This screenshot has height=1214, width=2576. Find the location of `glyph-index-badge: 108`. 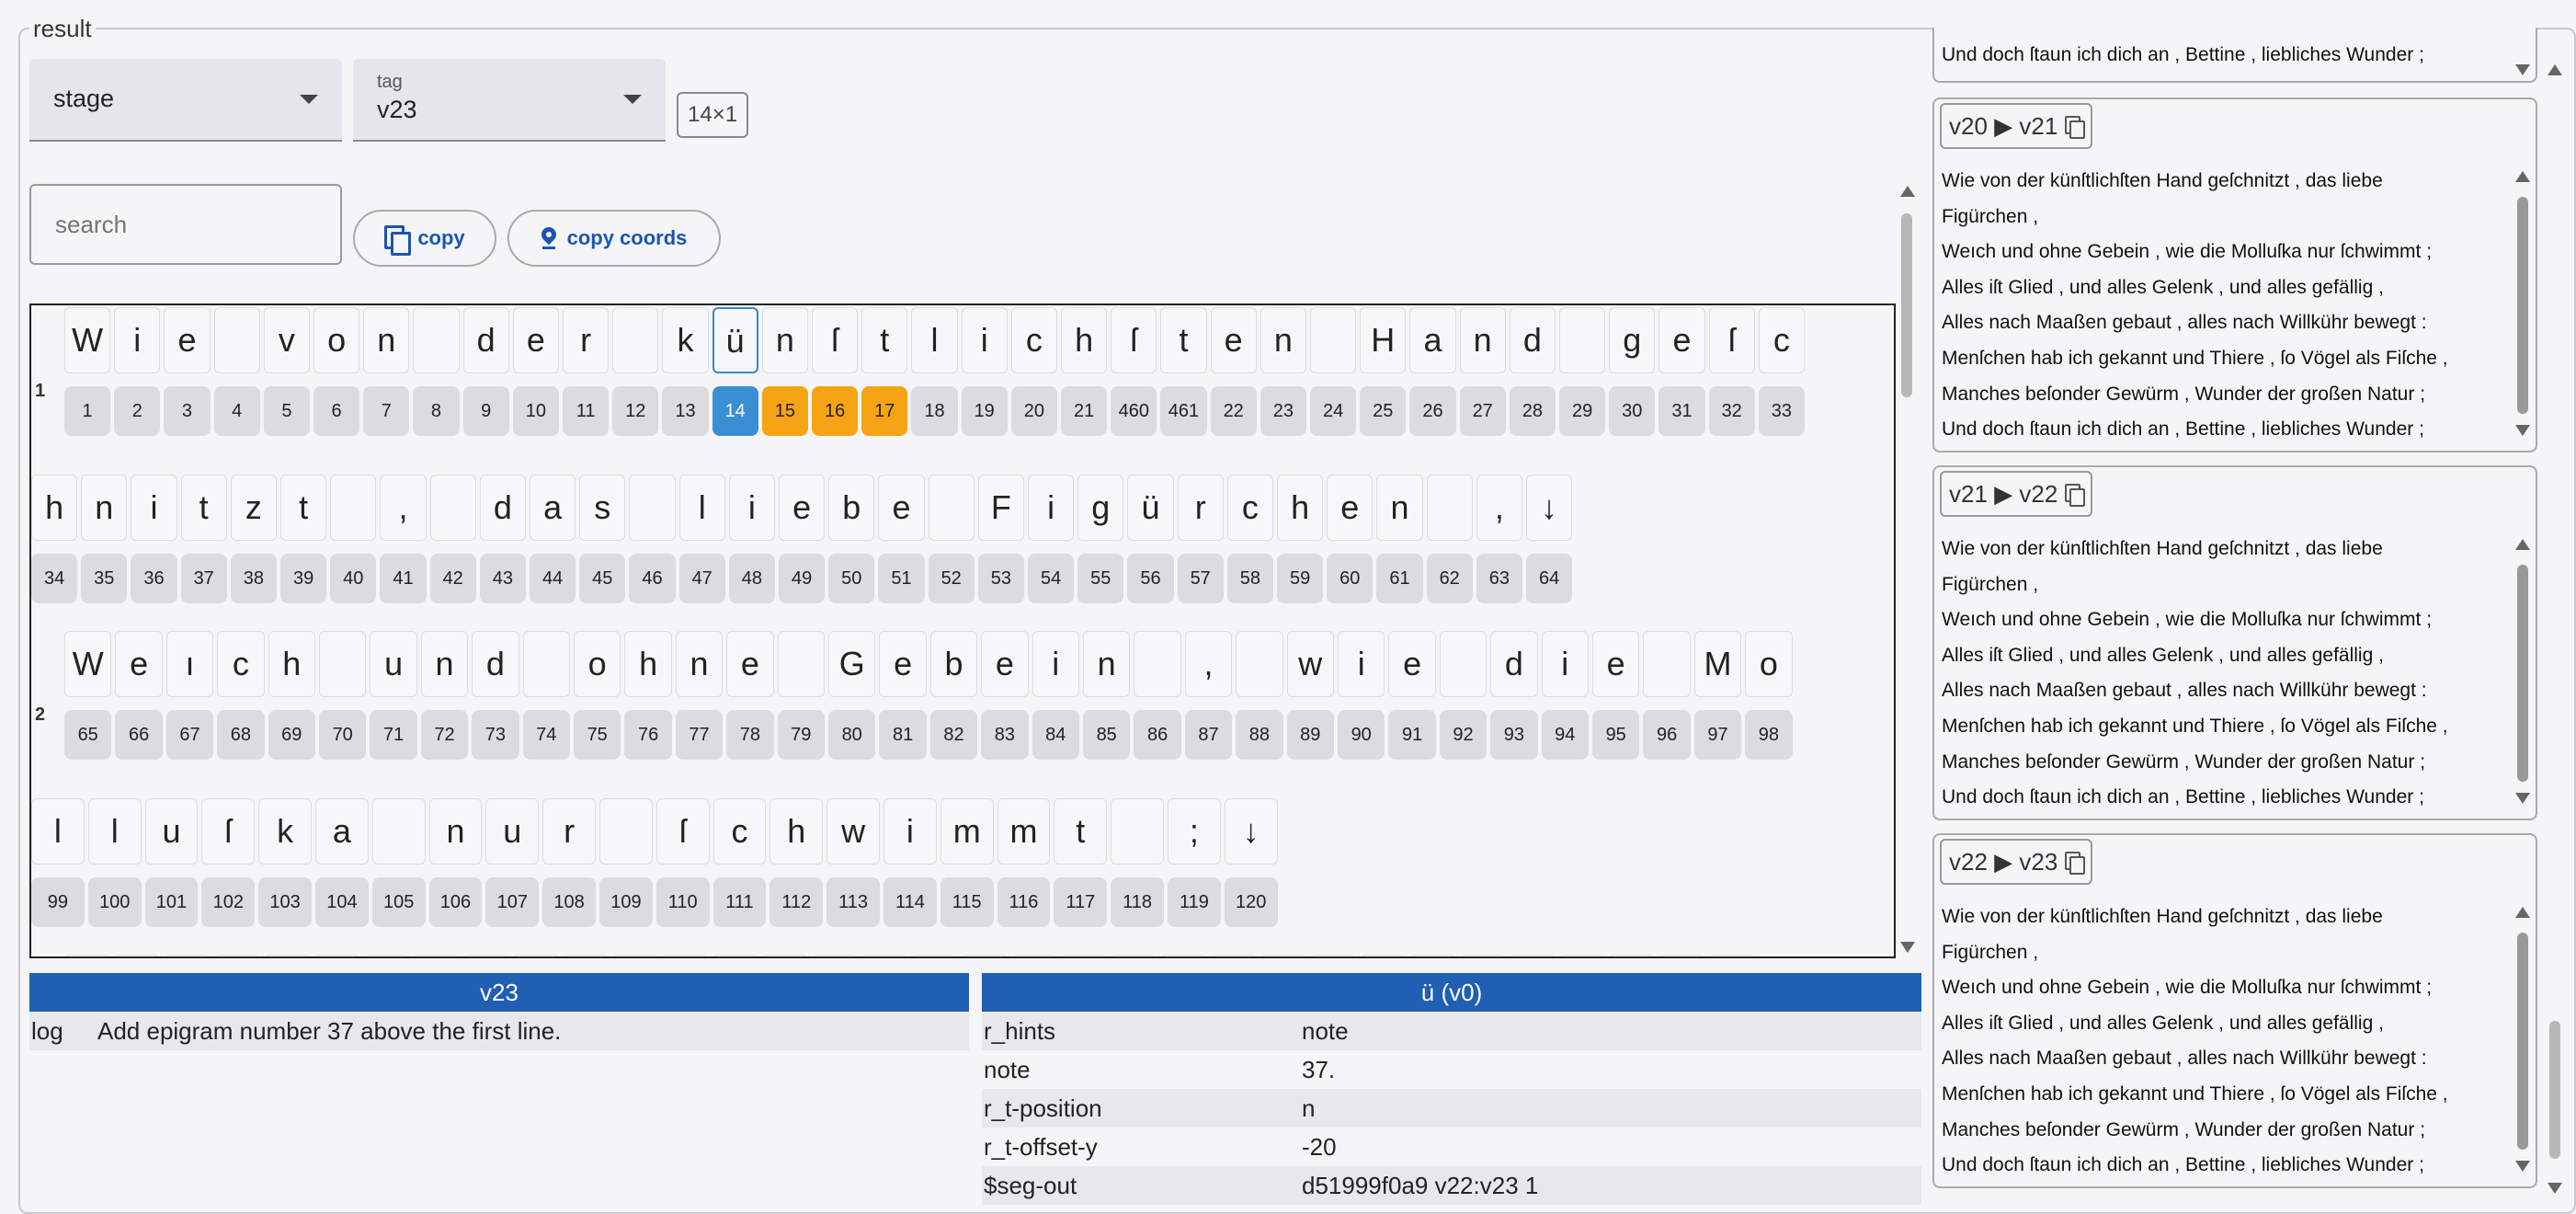

glyph-index-badge: 108 is located at coordinates (569, 902).